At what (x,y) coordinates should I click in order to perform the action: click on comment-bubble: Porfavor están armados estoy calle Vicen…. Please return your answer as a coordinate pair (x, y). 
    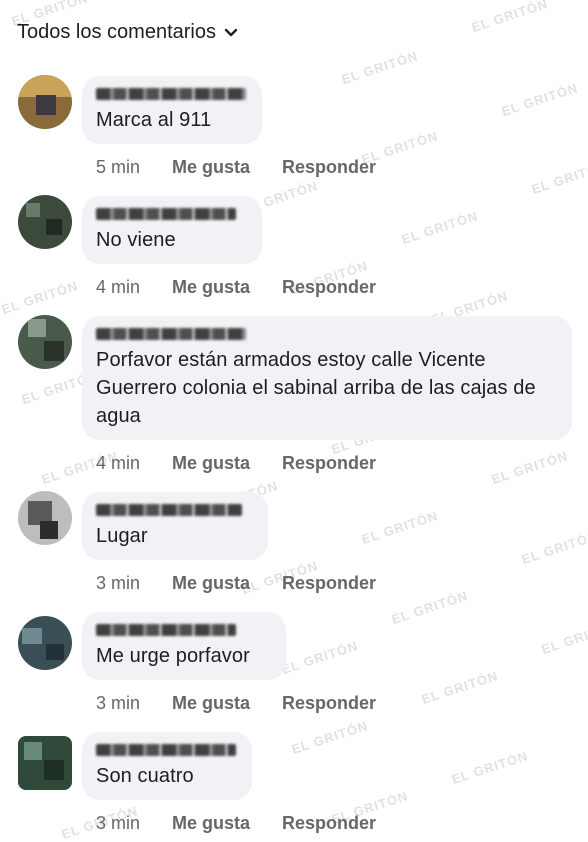
    Looking at the image, I should click on (327, 378).